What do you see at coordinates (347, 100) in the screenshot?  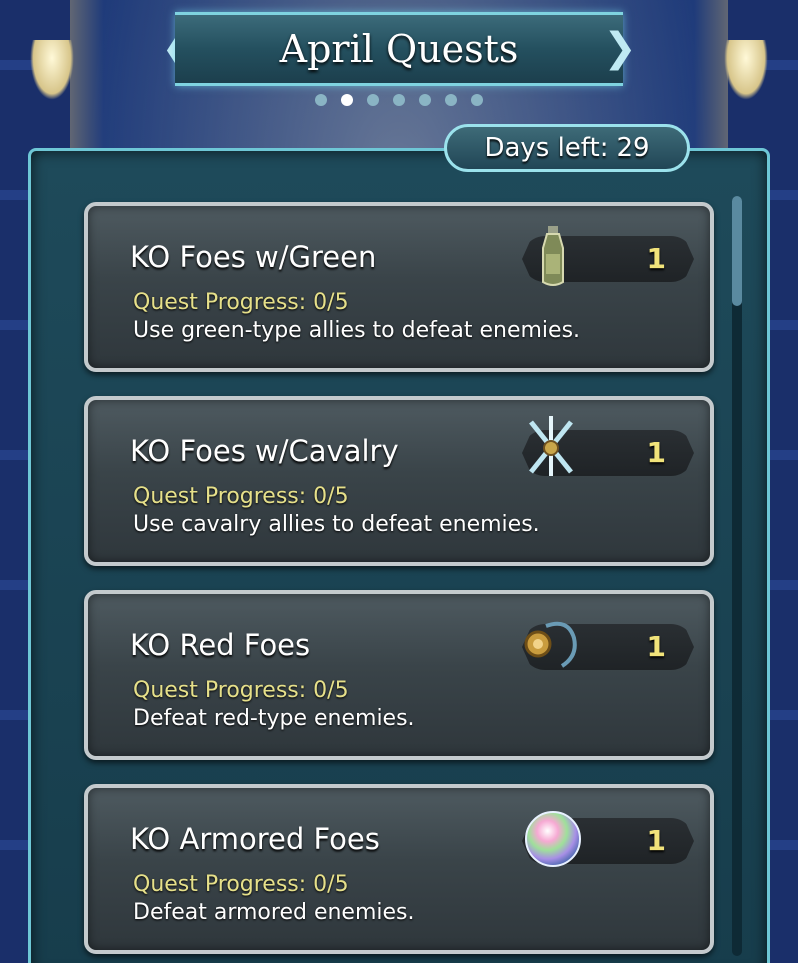 I see `page-dot-active` at bounding box center [347, 100].